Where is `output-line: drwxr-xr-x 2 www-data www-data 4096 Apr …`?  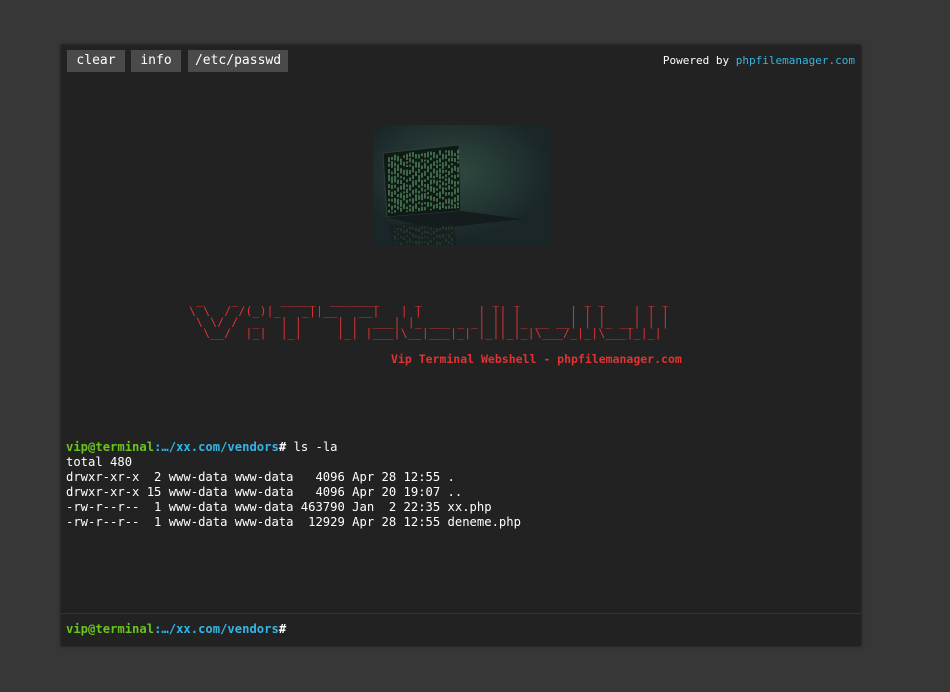
output-line: drwxr-xr-x 2 www-data www-data 4096 Apr … is located at coordinates (260, 477).